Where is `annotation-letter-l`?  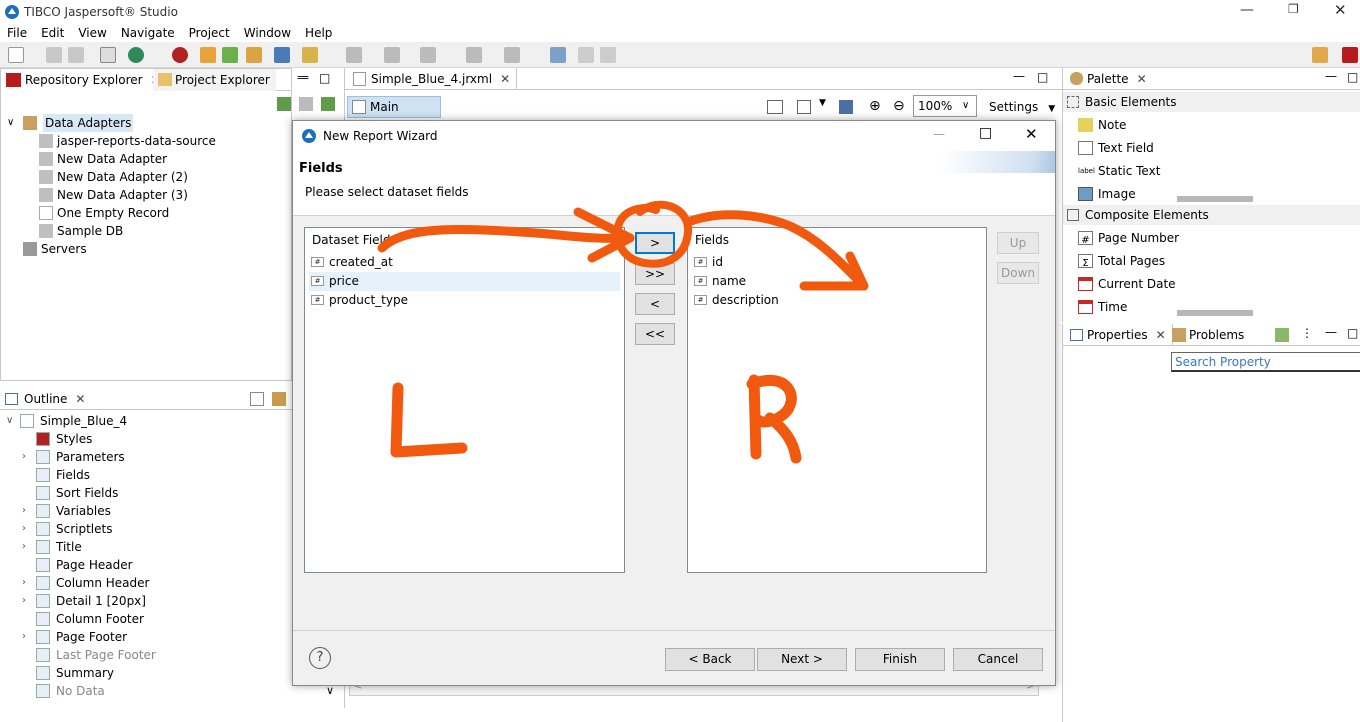
annotation-letter-l is located at coordinates (429, 420).